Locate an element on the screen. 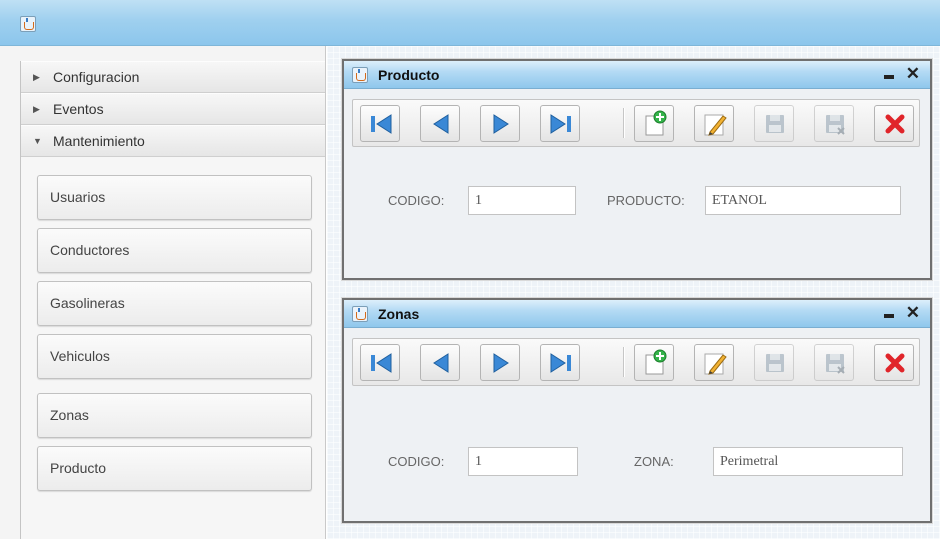 This screenshot has width=940, height=539. vehiculos-button: Vehiculos is located at coordinates (174, 356).